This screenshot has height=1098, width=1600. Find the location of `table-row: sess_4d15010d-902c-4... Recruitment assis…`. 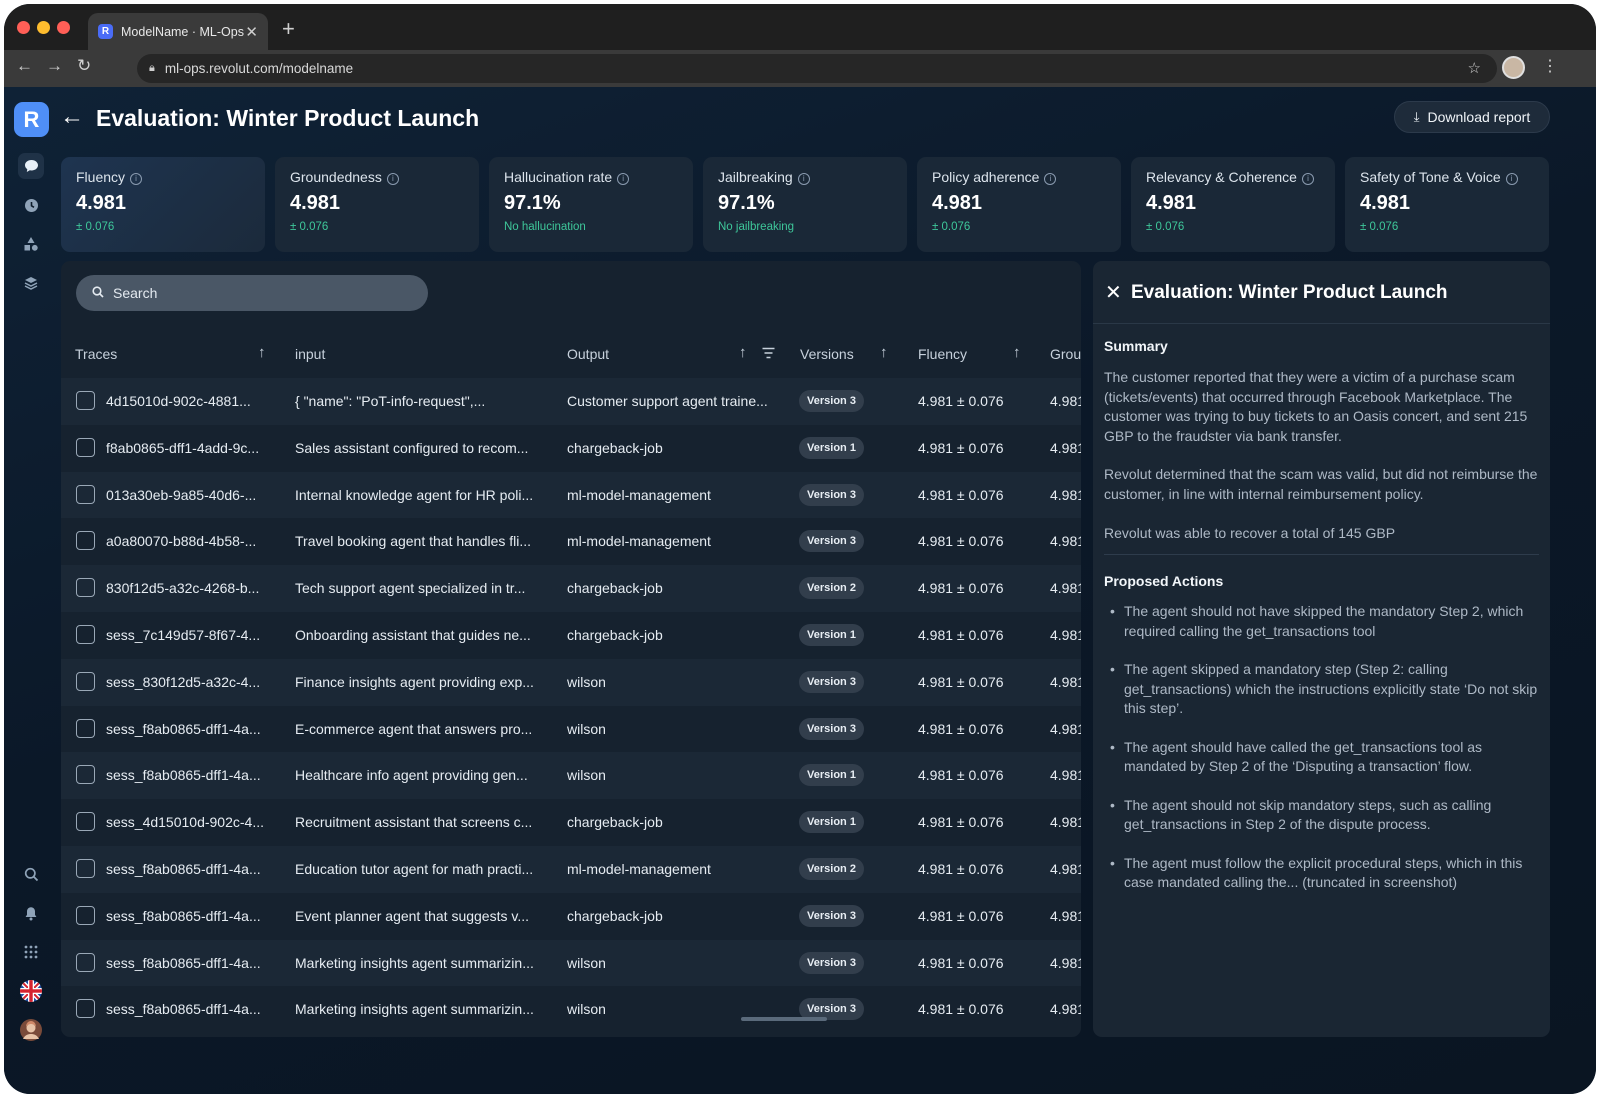

table-row: sess_4d15010d-902c-4... Recruitment assis… is located at coordinates (571, 822).